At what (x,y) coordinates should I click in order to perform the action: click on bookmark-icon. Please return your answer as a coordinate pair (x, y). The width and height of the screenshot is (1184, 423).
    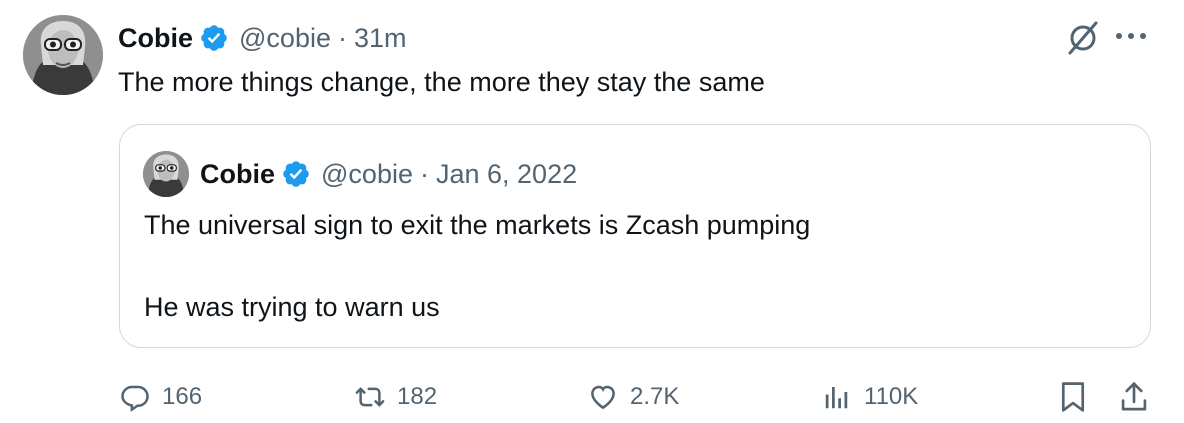
    Looking at the image, I should click on (1073, 397).